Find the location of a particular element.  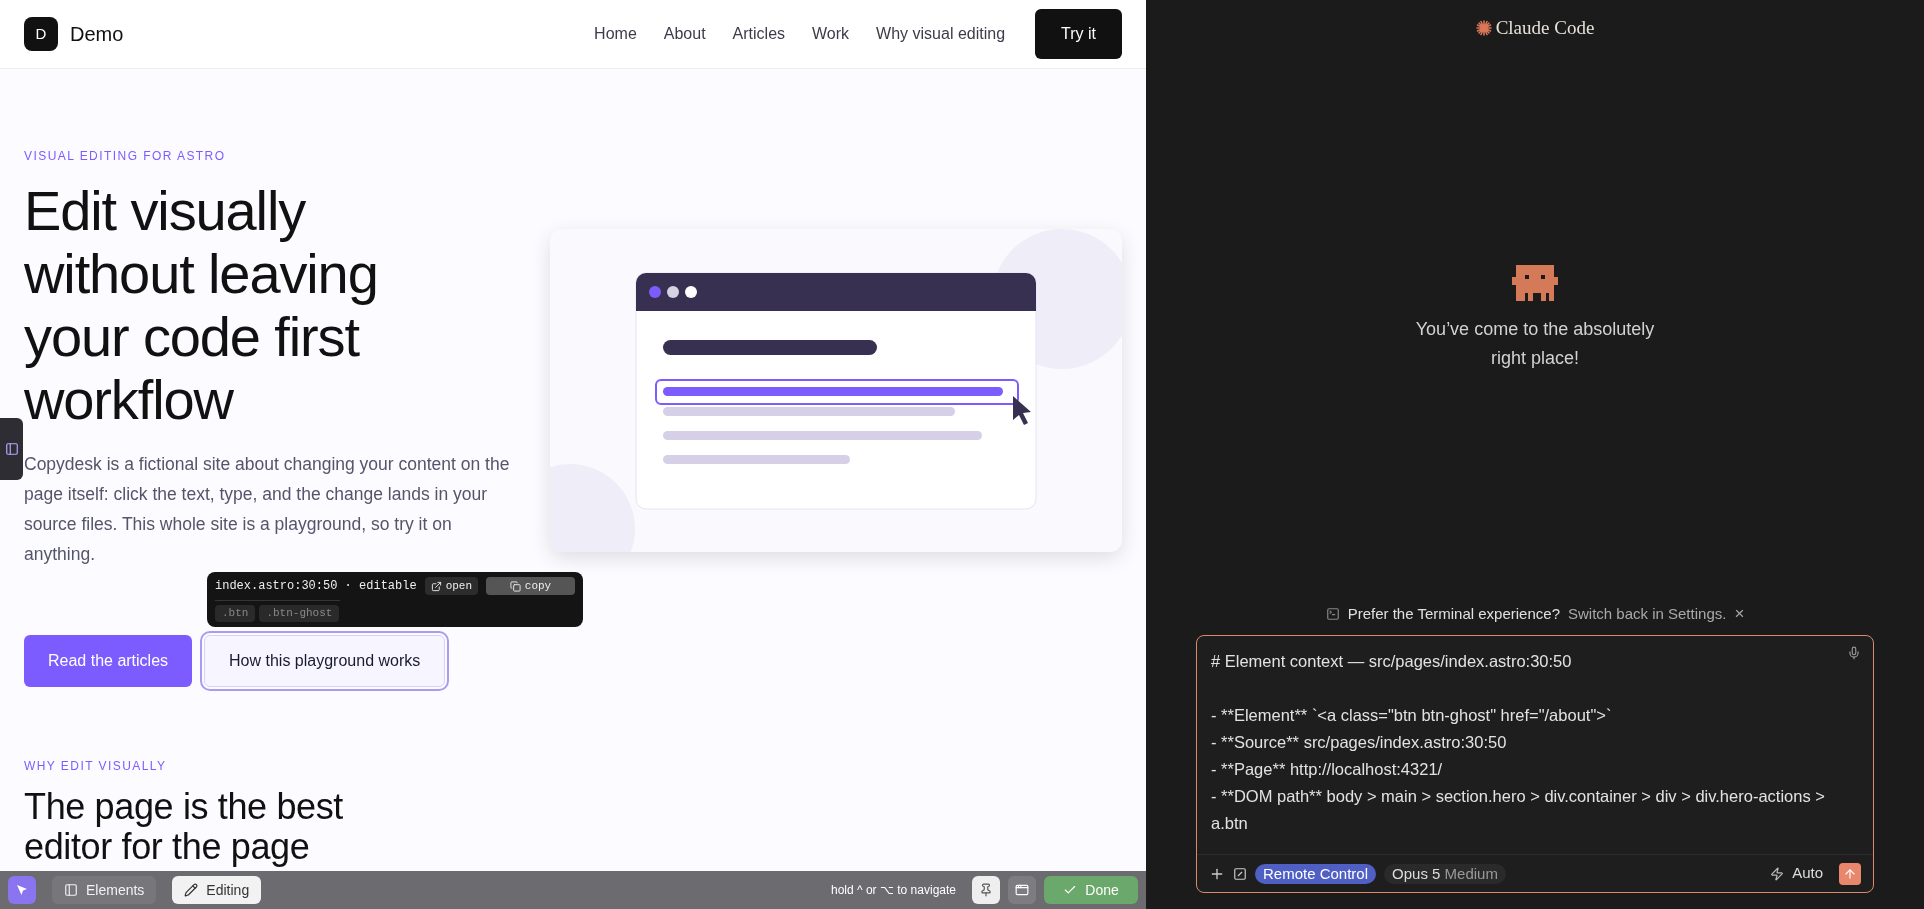

class-tag: .btn-ghost is located at coordinates (299, 613).